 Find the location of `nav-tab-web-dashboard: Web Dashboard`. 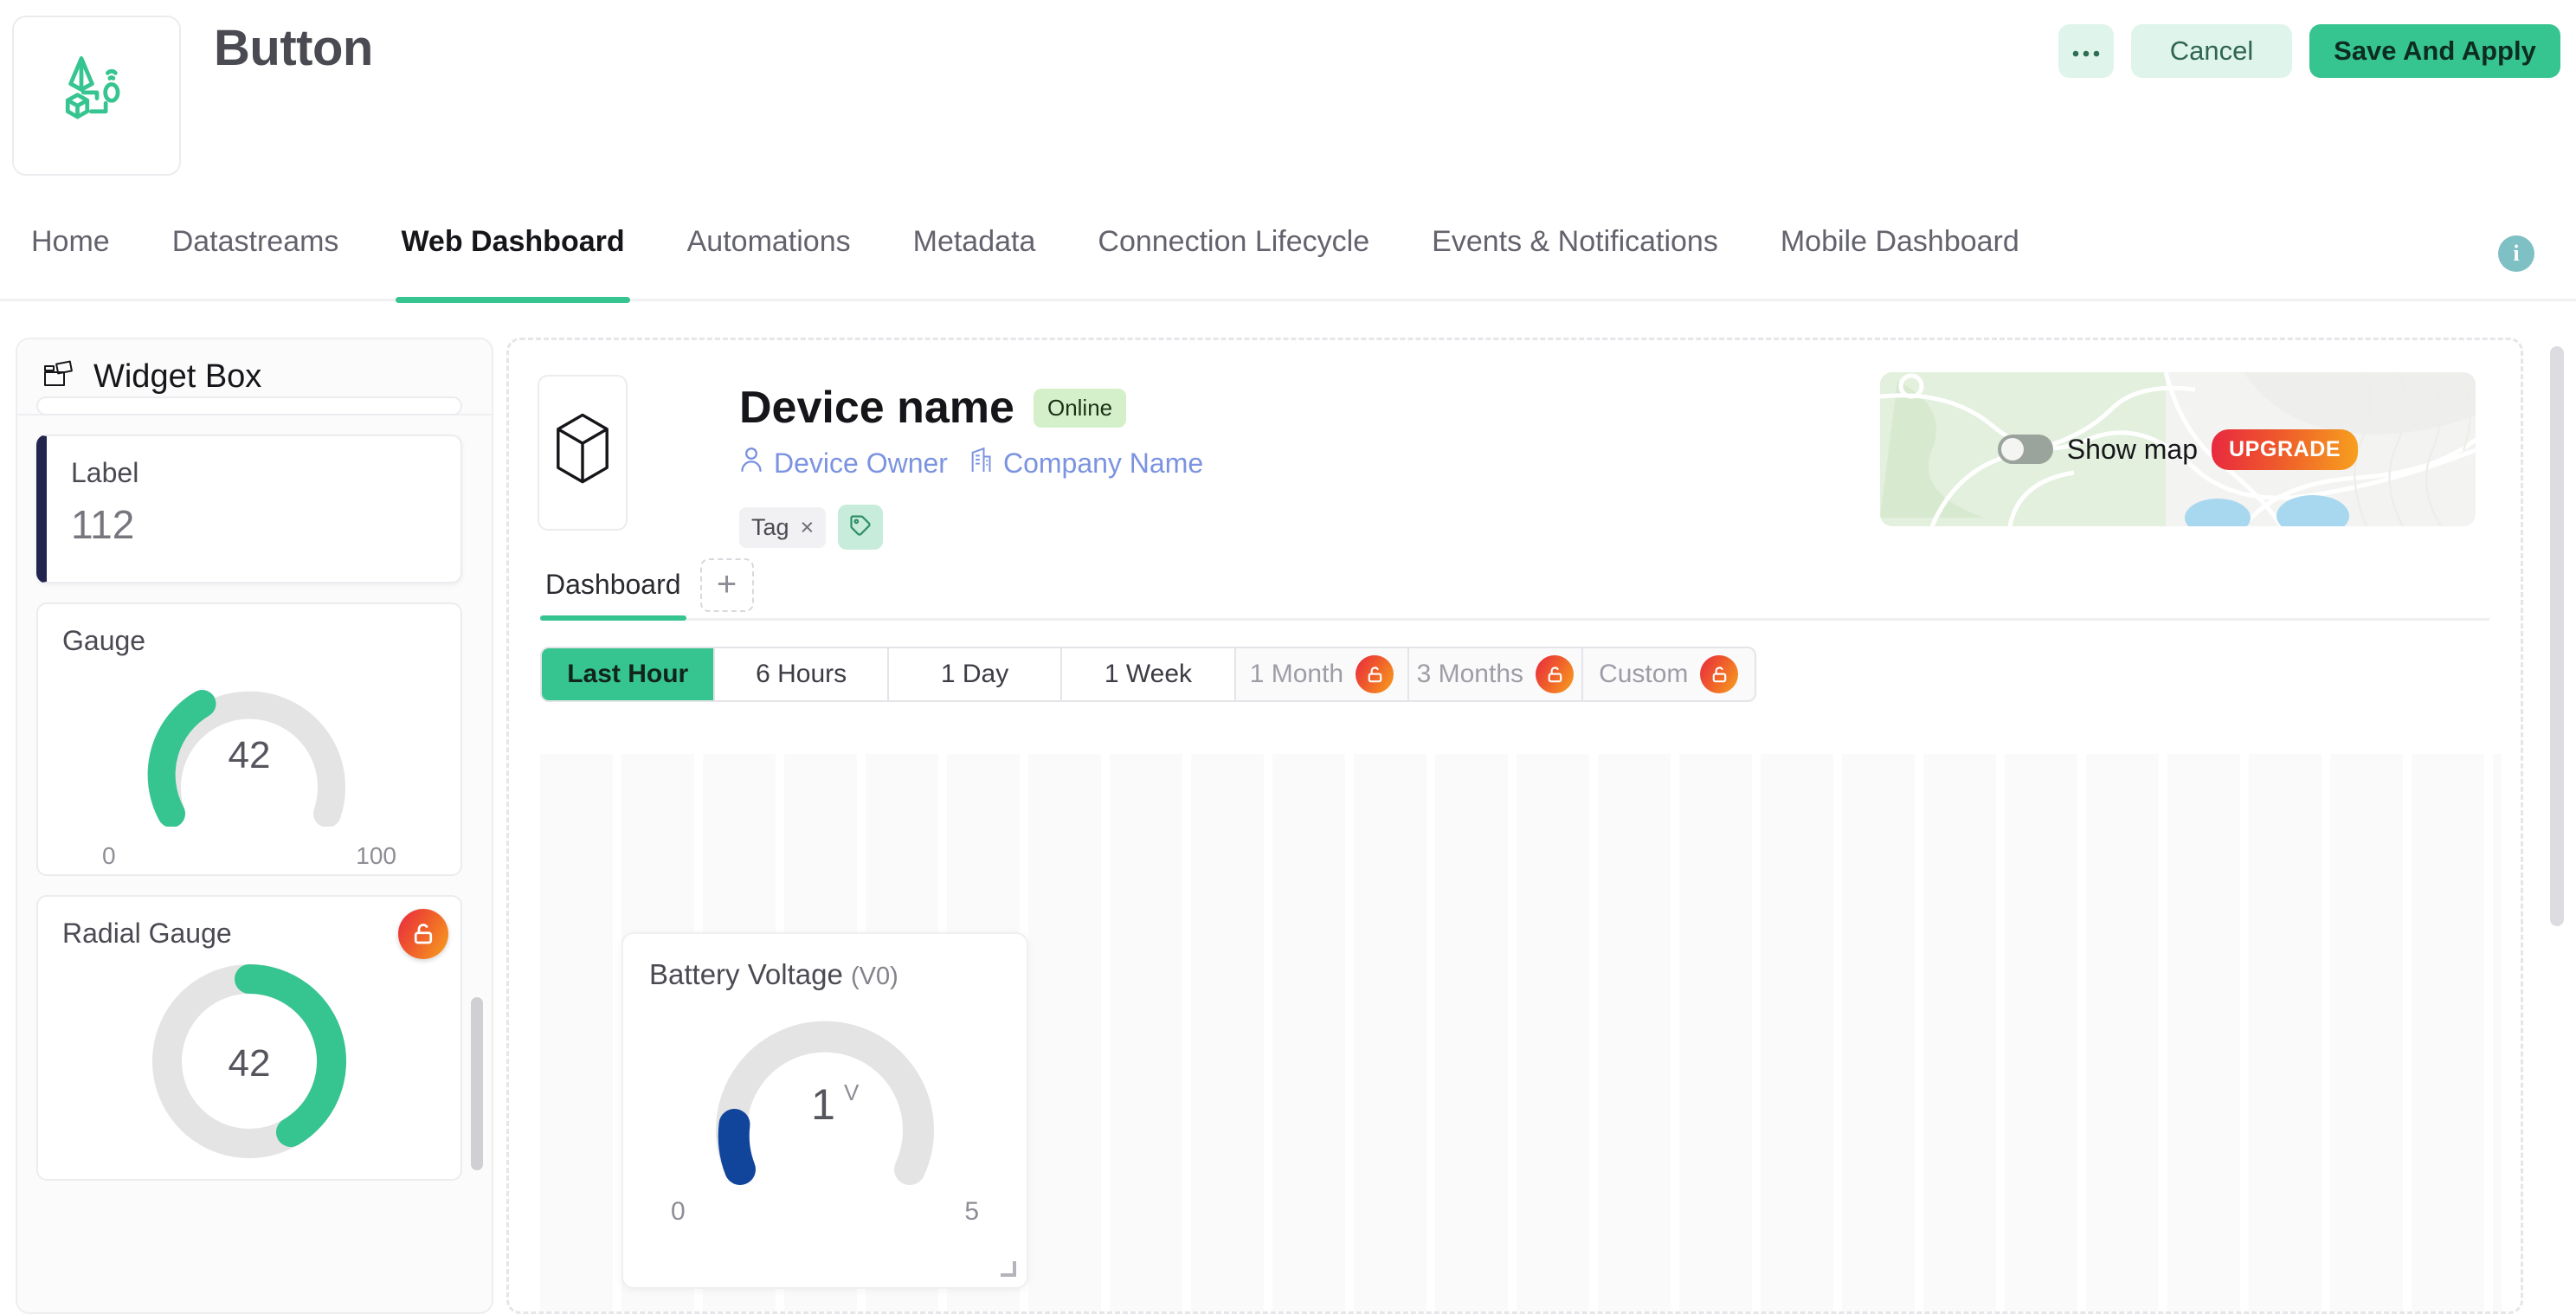

nav-tab-web-dashboard: Web Dashboard is located at coordinates (512, 256).